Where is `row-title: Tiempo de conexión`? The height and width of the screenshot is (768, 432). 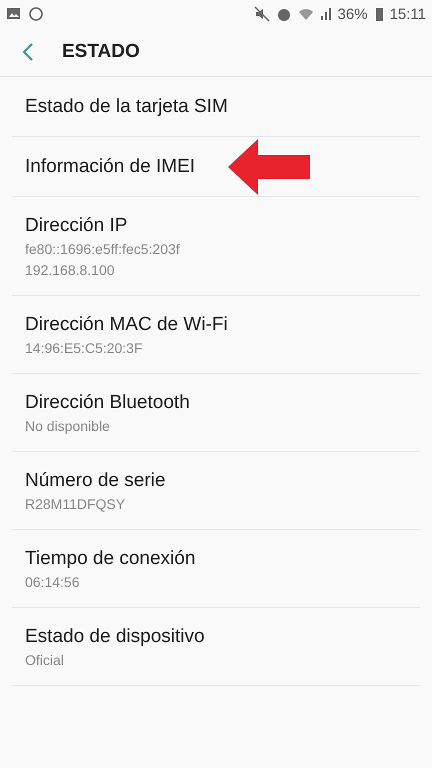
row-title: Tiempo de conexión is located at coordinates (110, 559).